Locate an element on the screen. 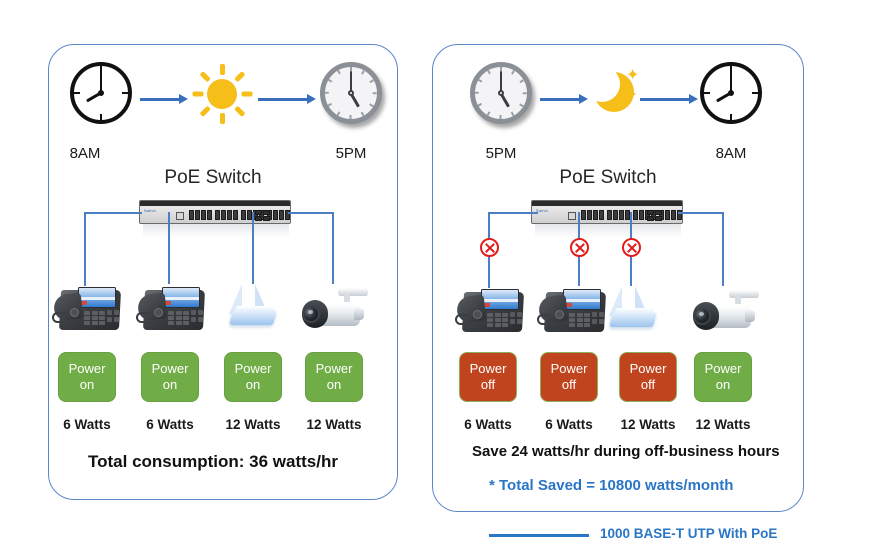  switch-reflection-day is located at coordinates (216, 231).